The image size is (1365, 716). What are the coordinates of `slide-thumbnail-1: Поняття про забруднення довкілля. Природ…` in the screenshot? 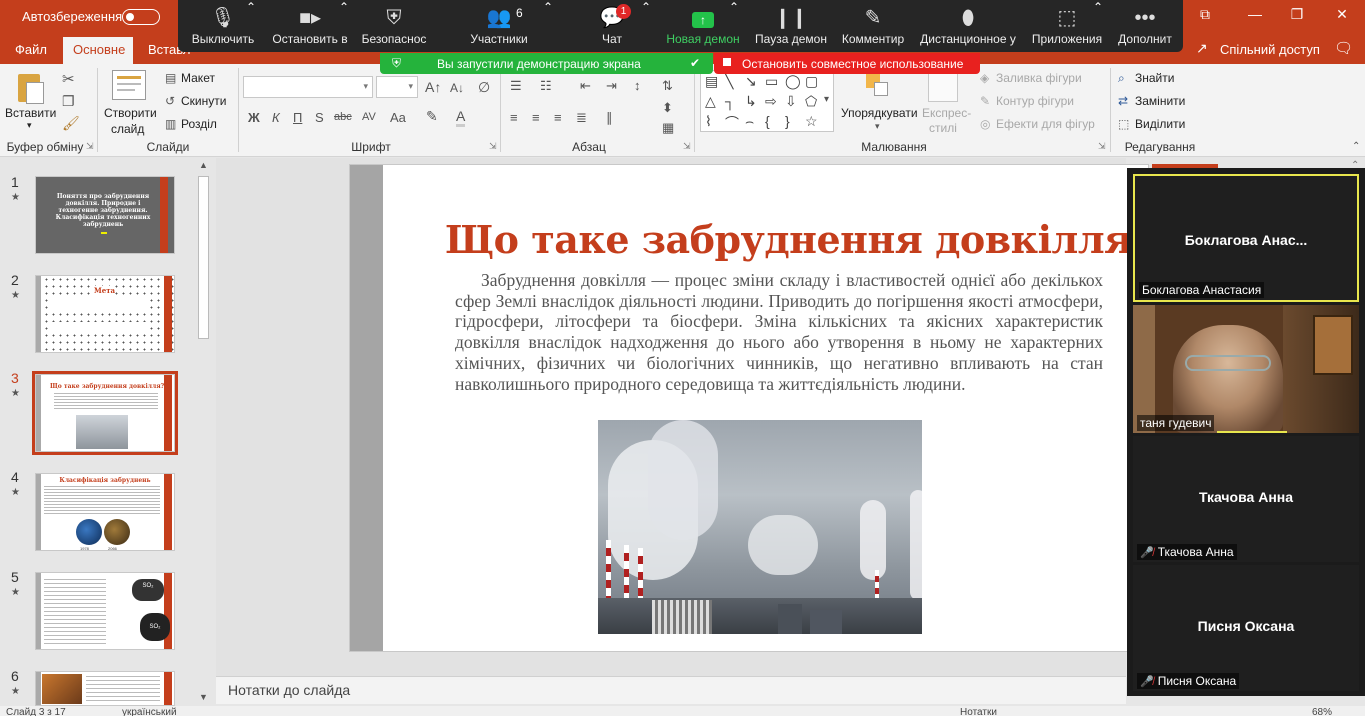 It's located at (105, 215).